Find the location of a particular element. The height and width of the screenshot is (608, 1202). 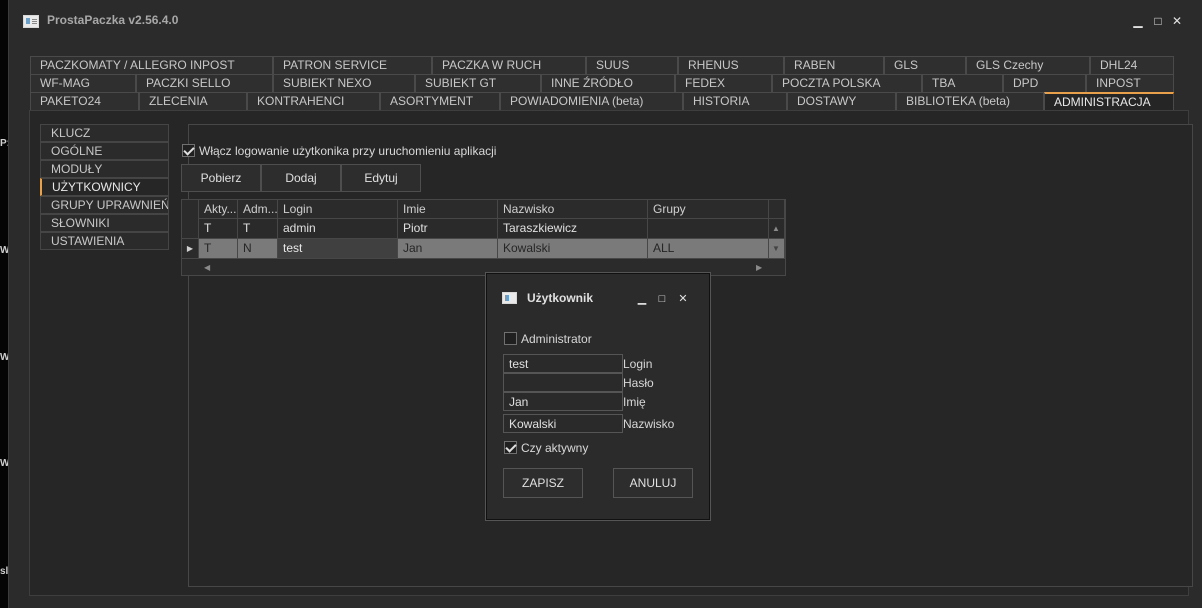

scroll-left-icon: ◀ is located at coordinates (207, 267).